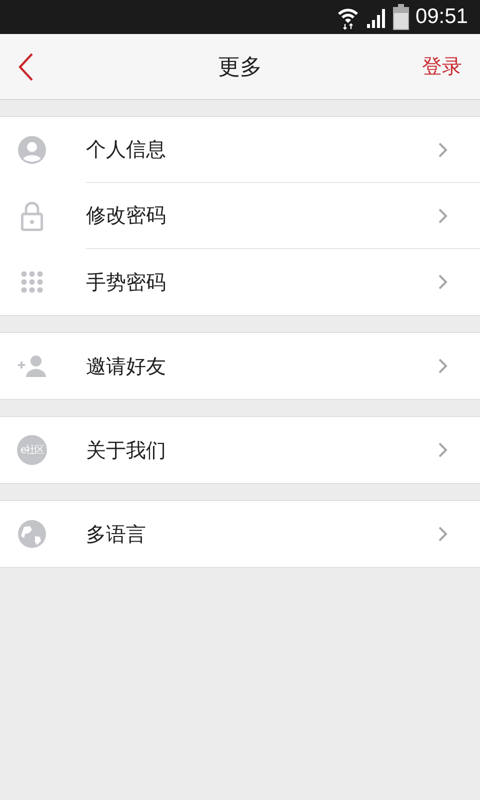 This screenshot has width=480, height=800. I want to click on menu-item: 手势密码, so click(240, 282).